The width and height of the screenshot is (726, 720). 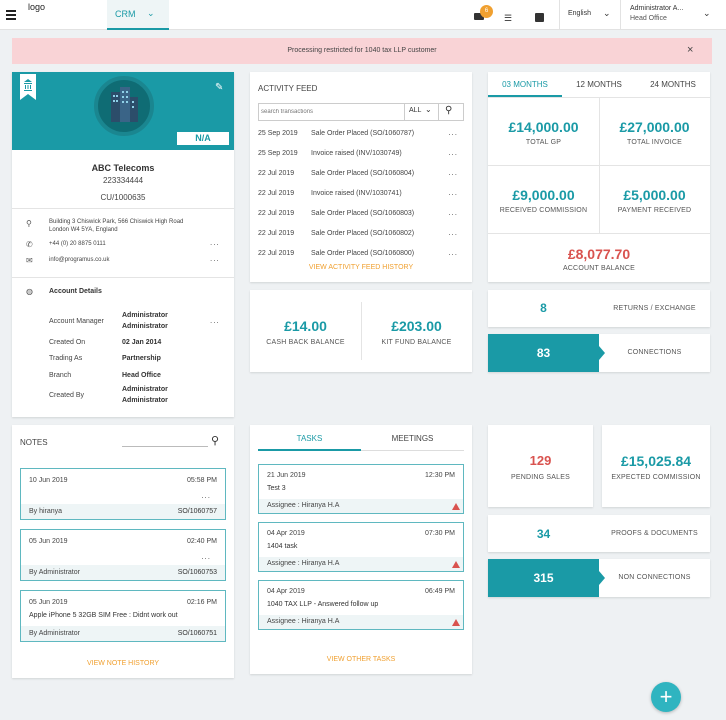 I want to click on note-date: 05 Jun 2019, so click(x=48, y=602).